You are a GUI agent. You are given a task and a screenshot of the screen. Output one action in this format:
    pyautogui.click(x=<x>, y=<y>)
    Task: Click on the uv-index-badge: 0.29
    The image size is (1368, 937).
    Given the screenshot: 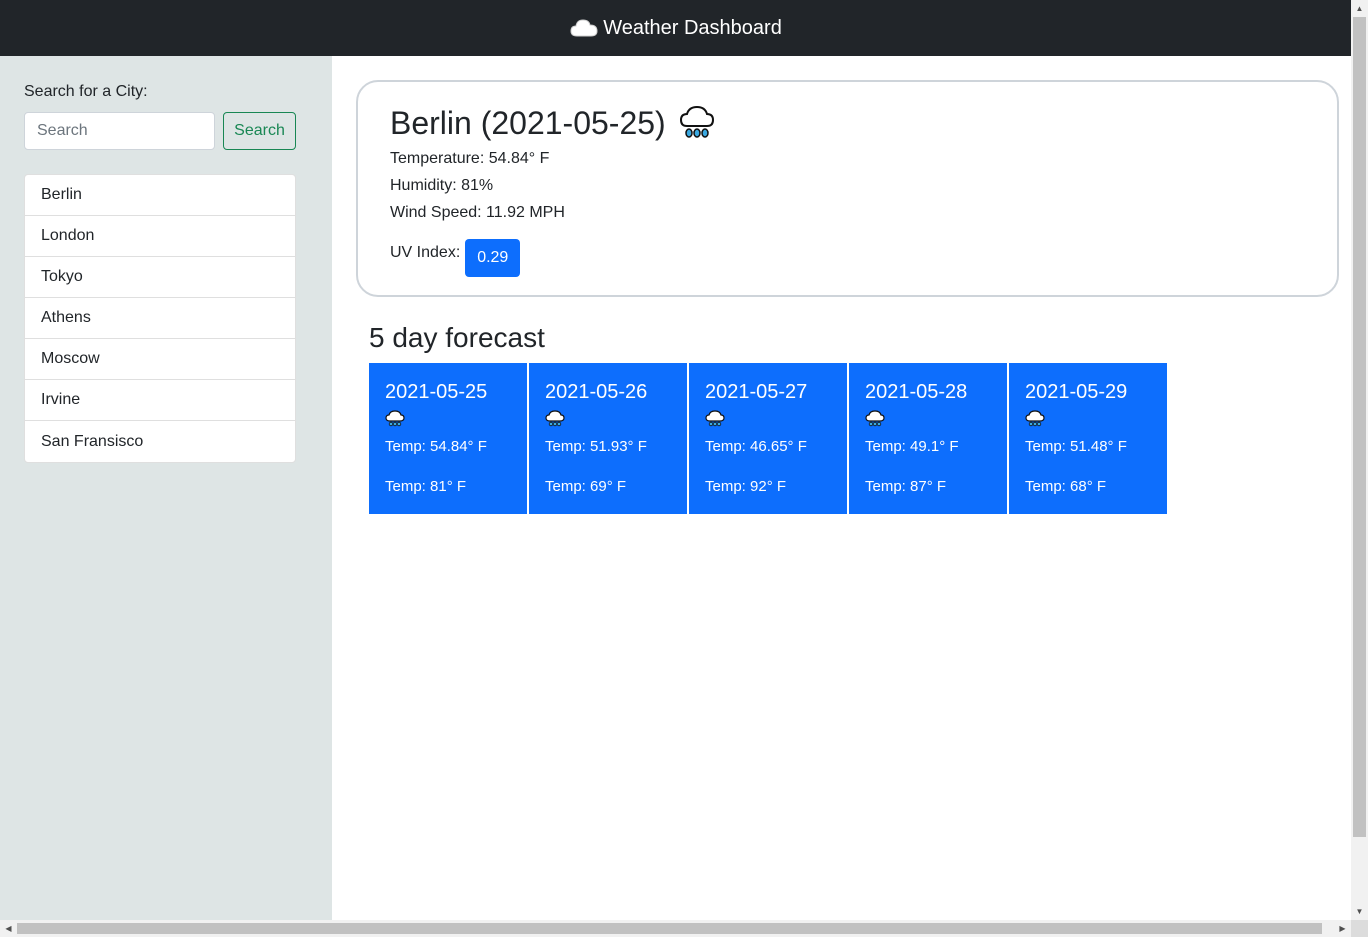 What is the action you would take?
    pyautogui.click(x=493, y=258)
    